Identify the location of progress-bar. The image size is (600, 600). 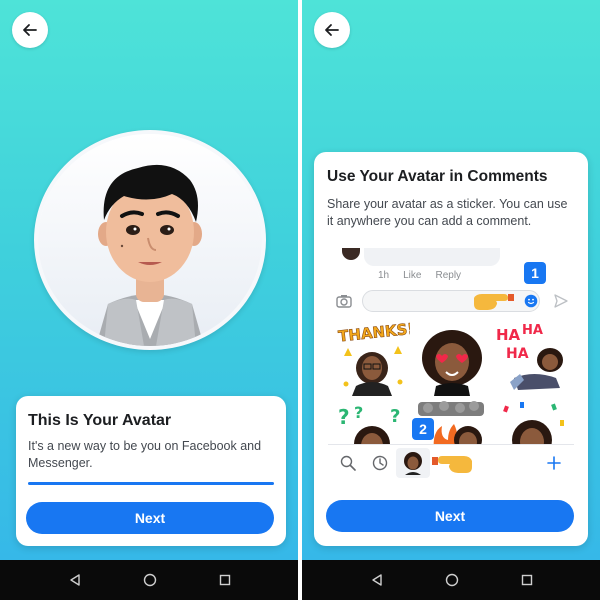
(151, 483).